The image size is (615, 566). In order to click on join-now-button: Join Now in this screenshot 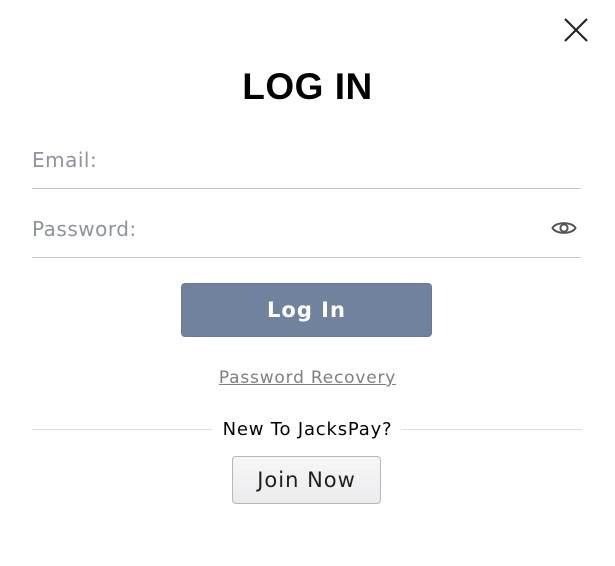, I will do `click(306, 480)`.